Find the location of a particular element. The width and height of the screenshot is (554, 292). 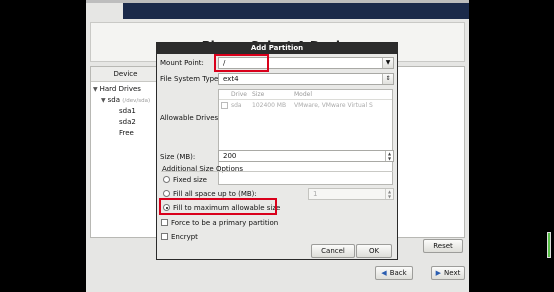

size-value: 200 is located at coordinates (230, 156).